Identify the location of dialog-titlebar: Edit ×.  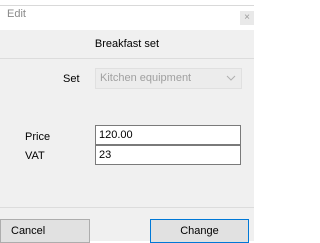
(127, 18).